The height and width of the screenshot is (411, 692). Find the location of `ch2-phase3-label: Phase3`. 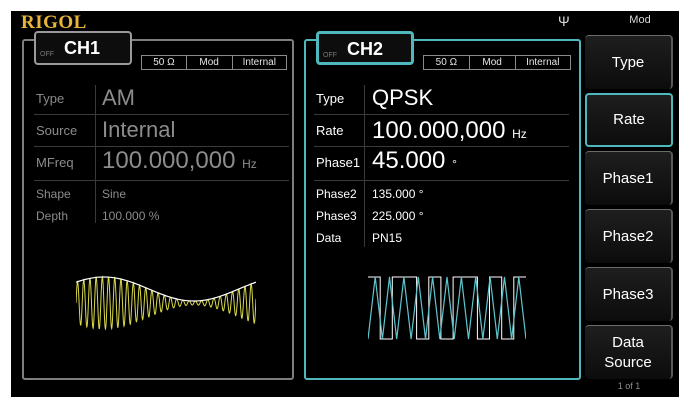

ch2-phase3-label: Phase3 is located at coordinates (336, 216).